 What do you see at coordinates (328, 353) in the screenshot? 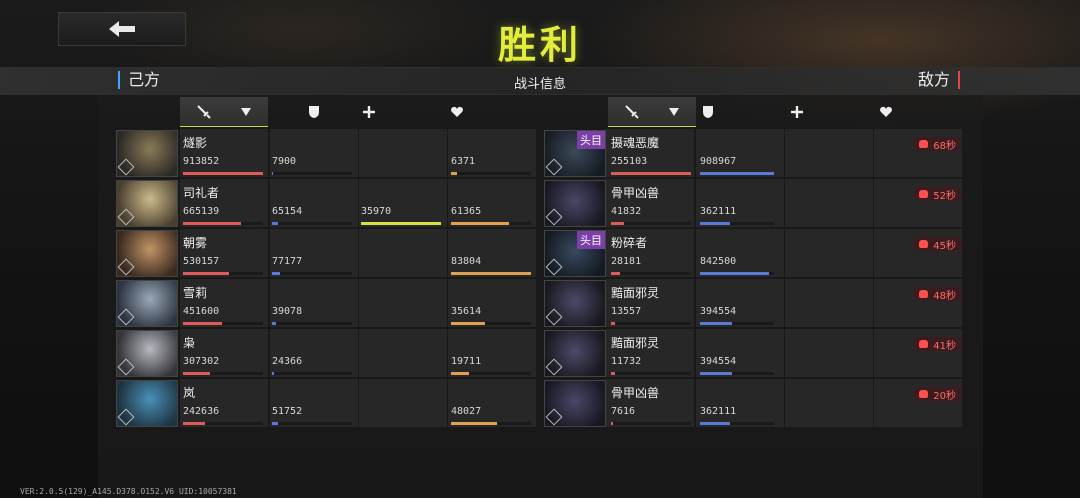
I see `ally-row: 枭 307302 24366 19711` at bounding box center [328, 353].